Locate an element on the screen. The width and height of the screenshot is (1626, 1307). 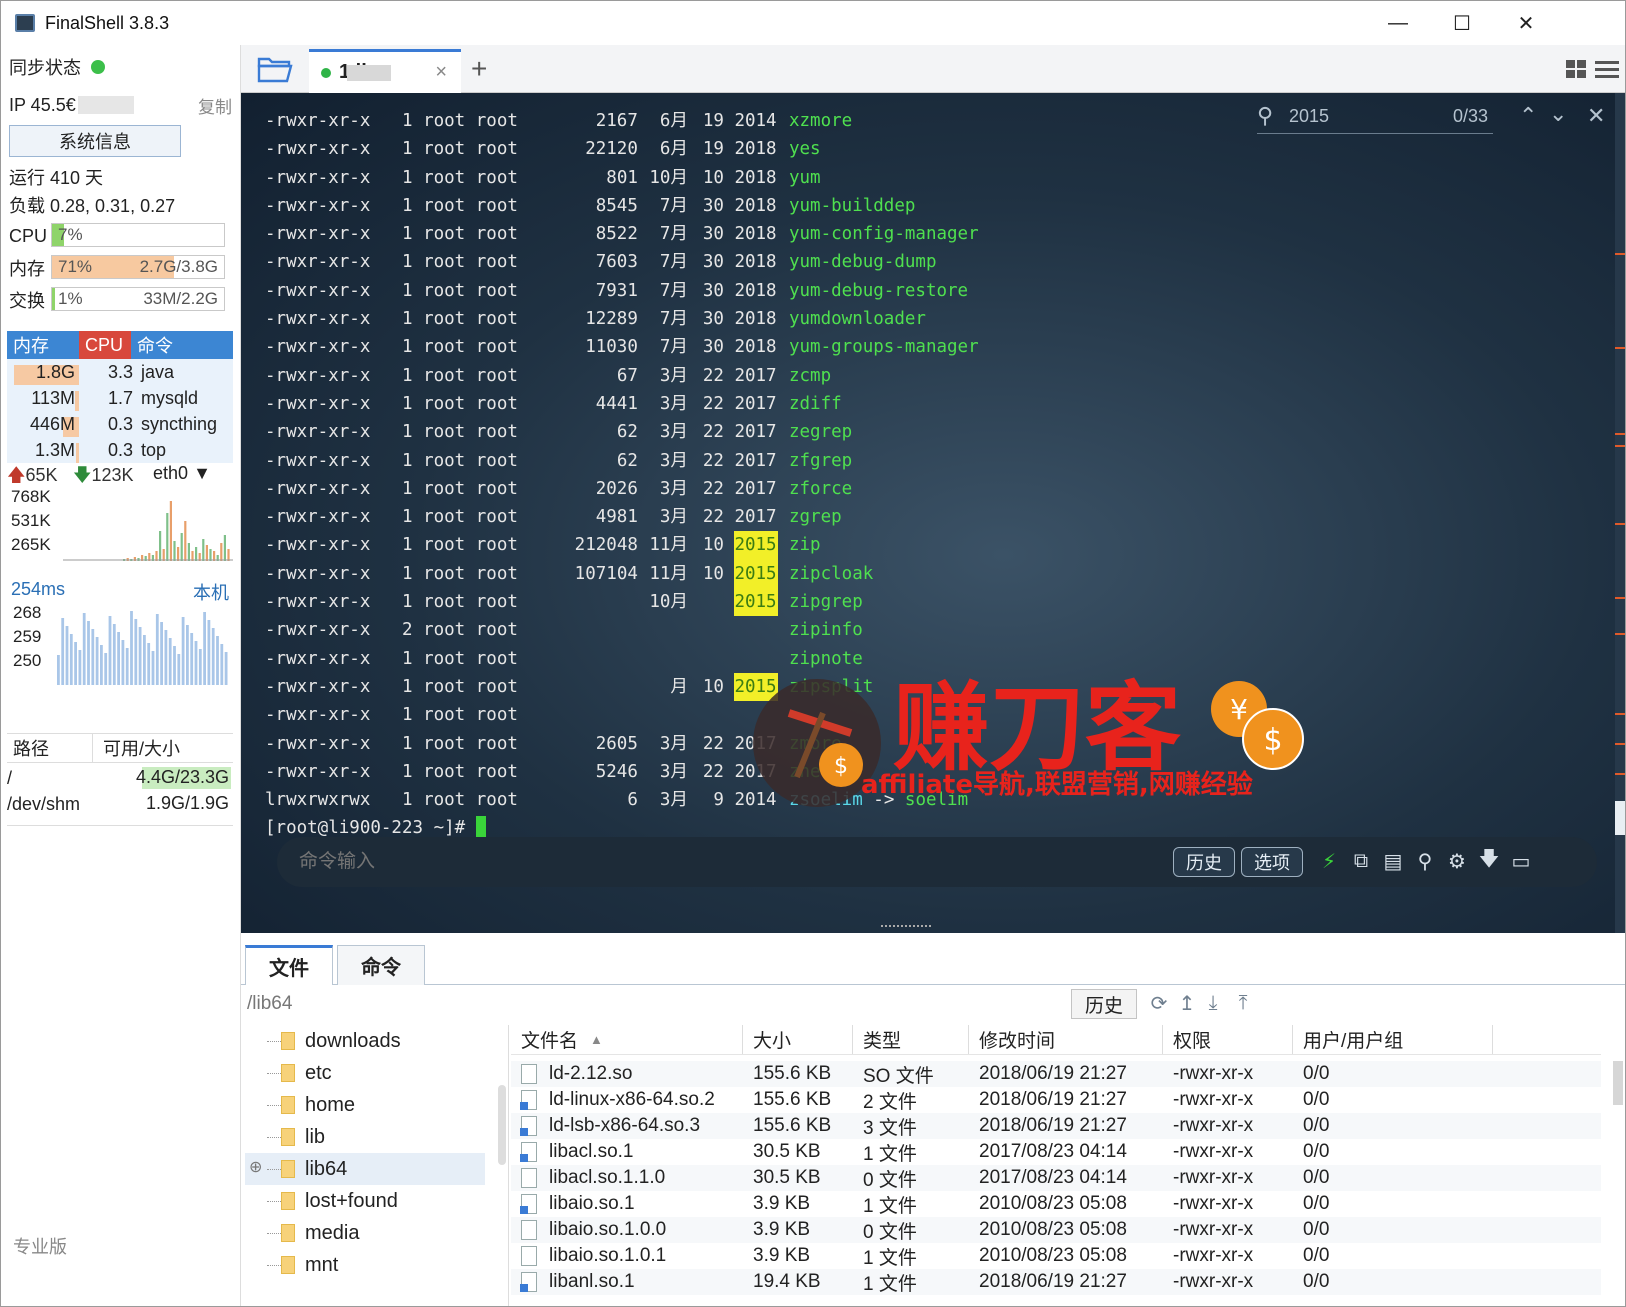
menu-icon is located at coordinates (1607, 69).